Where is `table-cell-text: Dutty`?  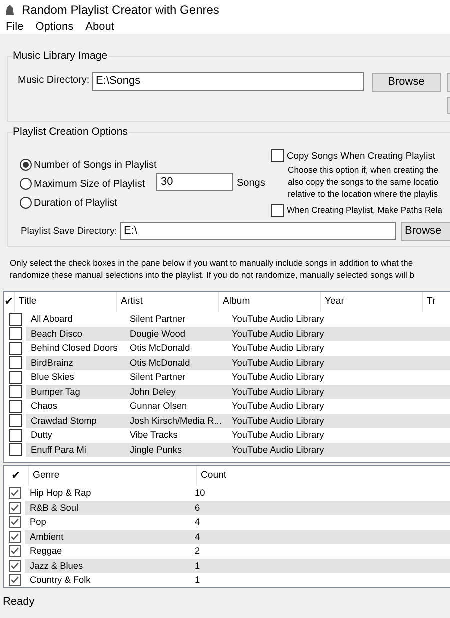 table-cell-text: Dutty is located at coordinates (42, 435).